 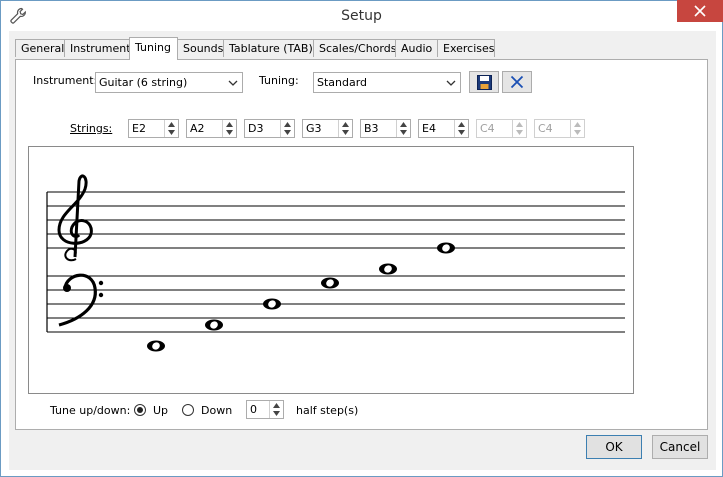 I want to click on tuning-value: Standard, so click(x=342, y=82).